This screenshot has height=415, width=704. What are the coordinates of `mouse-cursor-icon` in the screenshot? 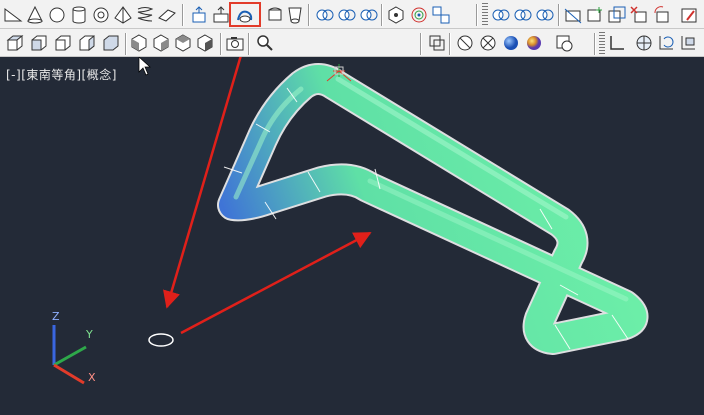 It's located at (144, 66).